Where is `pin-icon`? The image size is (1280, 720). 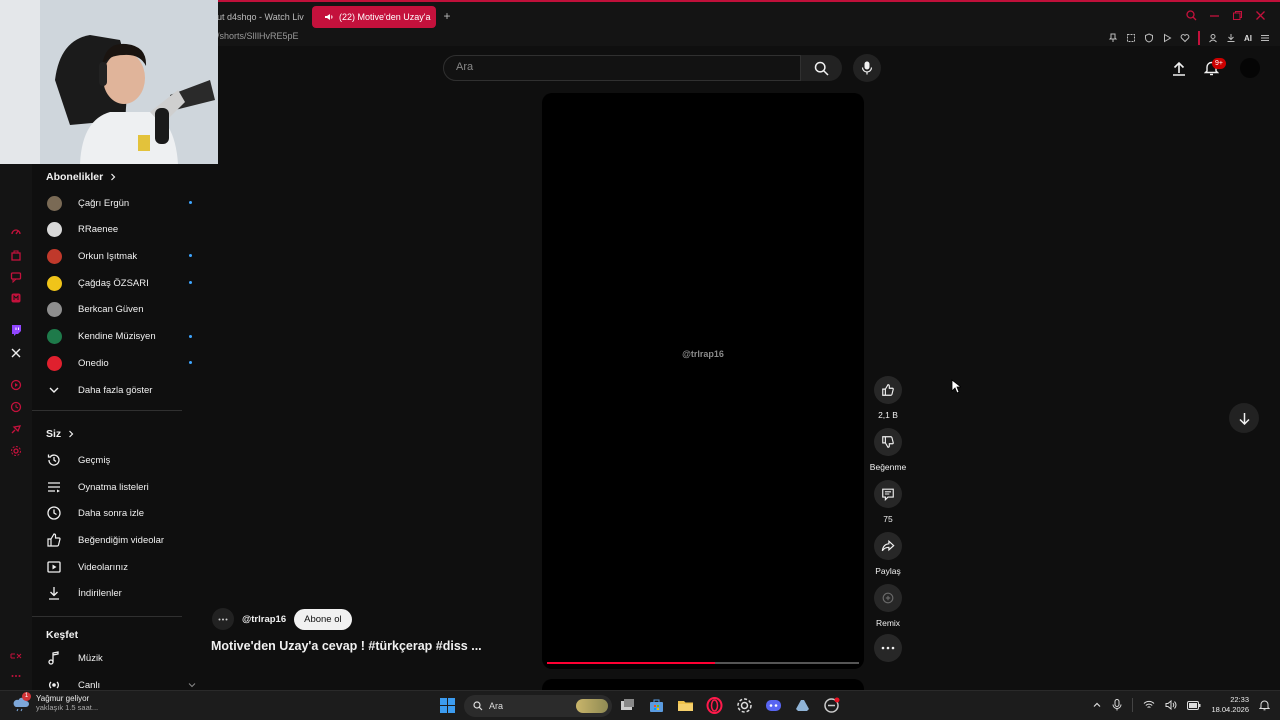
pin-icon is located at coordinates (1113, 38).